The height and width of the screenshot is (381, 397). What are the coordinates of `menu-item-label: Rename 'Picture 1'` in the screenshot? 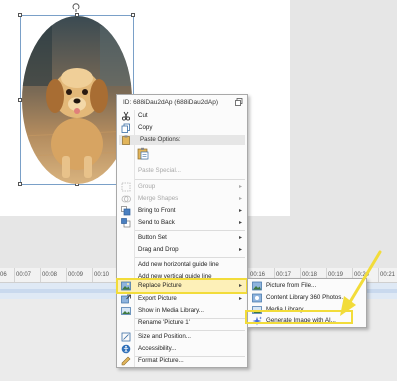 It's located at (164, 322).